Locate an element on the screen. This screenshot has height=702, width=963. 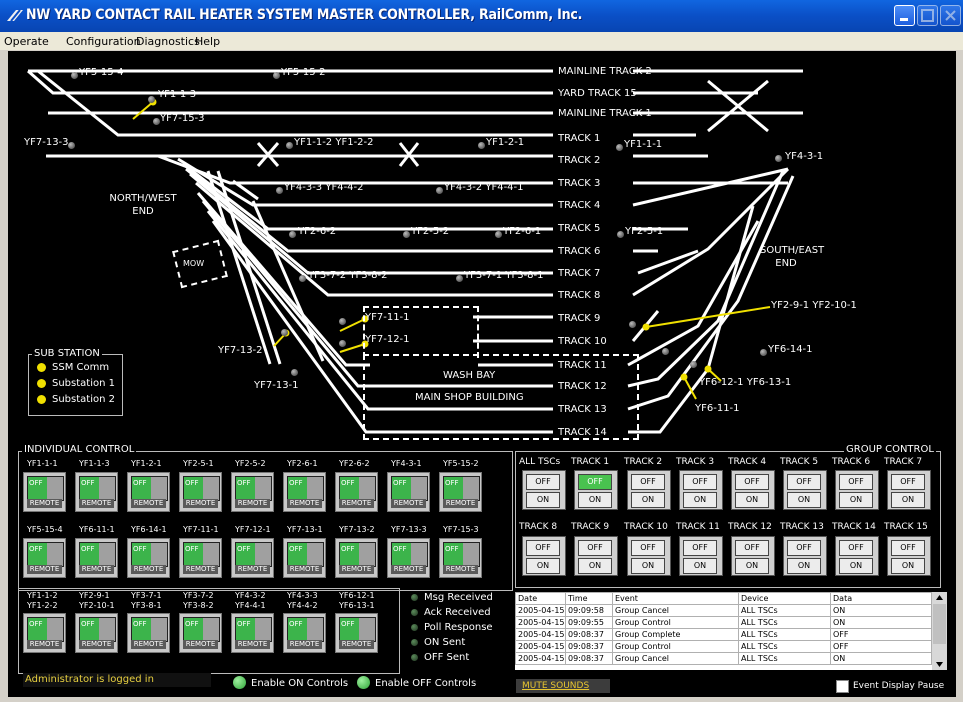
menu-diagnostics: Diagnostics is located at coordinates (168, 41).